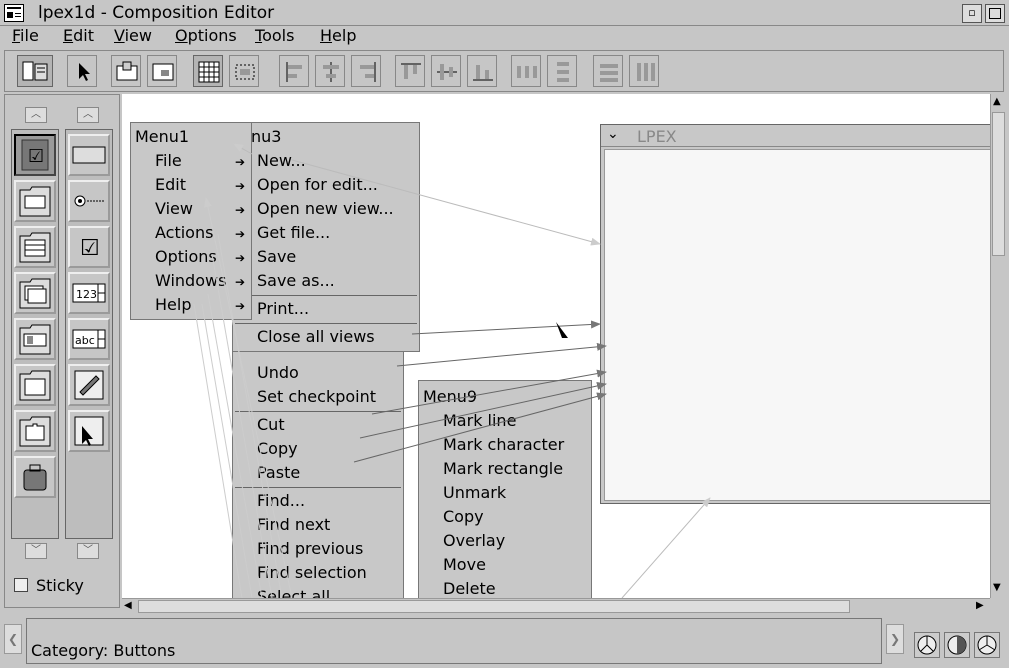 Image resolution: width=1009 pixels, height=668 pixels. I want to click on pointer-icon, so click(84, 72).